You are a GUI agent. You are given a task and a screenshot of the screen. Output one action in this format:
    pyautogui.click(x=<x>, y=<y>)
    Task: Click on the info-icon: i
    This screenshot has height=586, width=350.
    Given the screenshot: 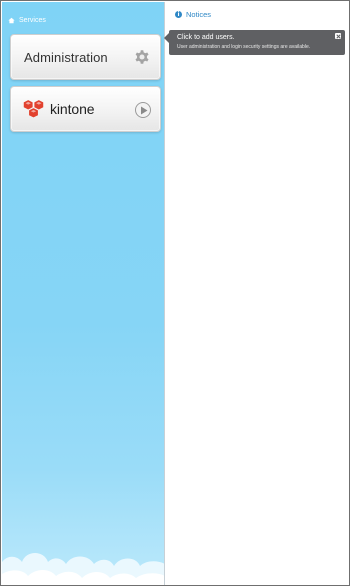 What is the action you would take?
    pyautogui.click(x=178, y=14)
    